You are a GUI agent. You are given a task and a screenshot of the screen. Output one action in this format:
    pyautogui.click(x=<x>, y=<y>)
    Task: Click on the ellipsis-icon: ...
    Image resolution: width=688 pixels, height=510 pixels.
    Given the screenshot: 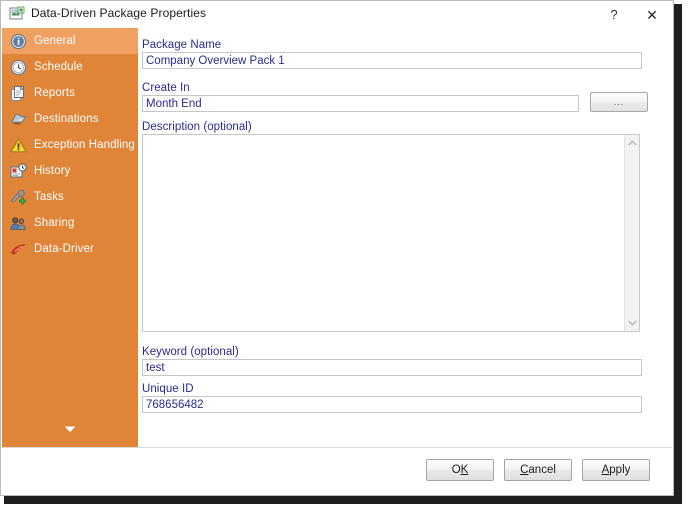 What is the action you would take?
    pyautogui.click(x=619, y=102)
    